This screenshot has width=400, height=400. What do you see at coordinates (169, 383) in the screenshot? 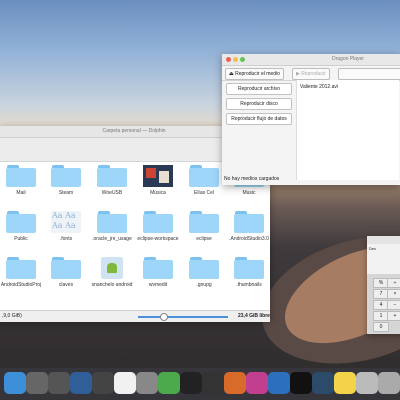
I see `numbers-icon` at bounding box center [169, 383].